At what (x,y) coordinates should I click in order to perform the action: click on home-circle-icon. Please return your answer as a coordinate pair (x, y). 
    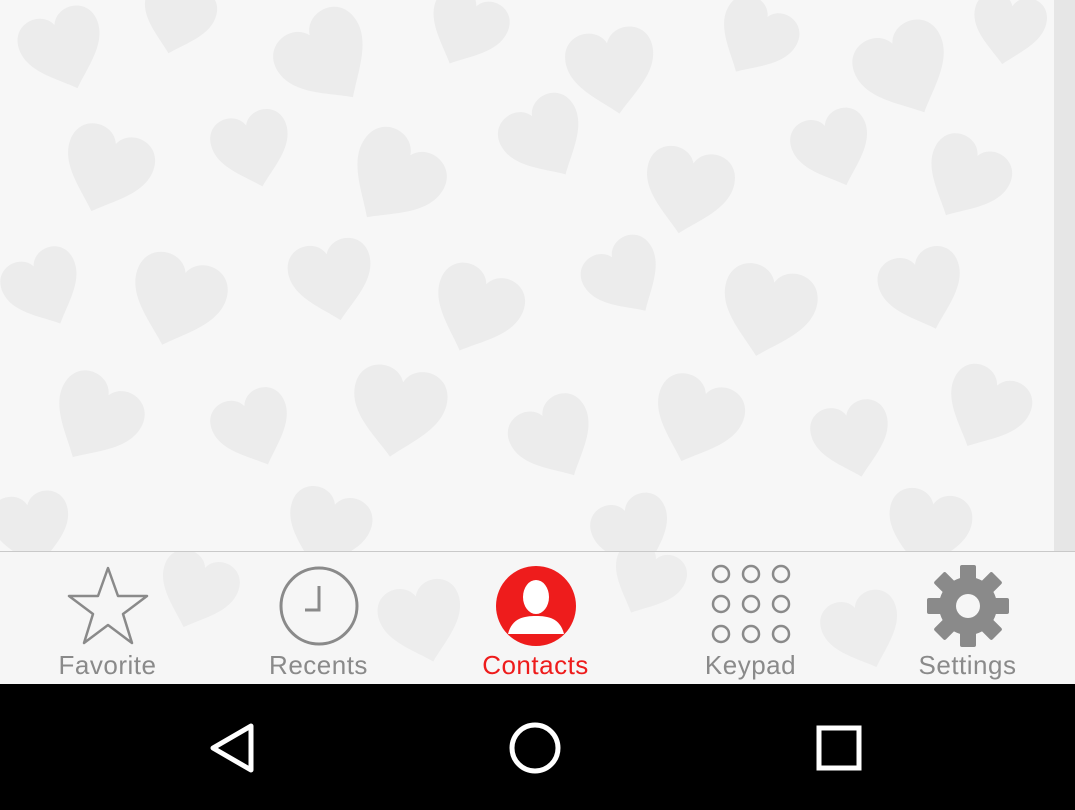
    Looking at the image, I should click on (535, 748).